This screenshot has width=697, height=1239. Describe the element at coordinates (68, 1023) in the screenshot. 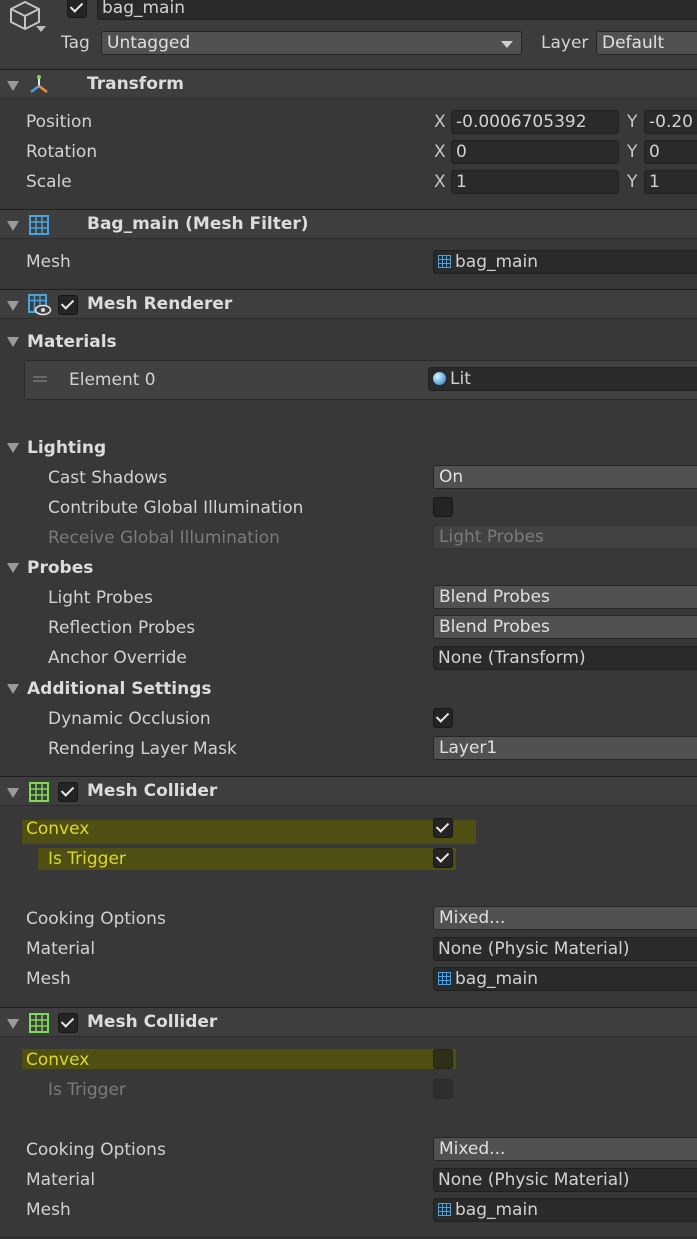

I see `mesh-collider-2-enabled-checkbox` at that location.